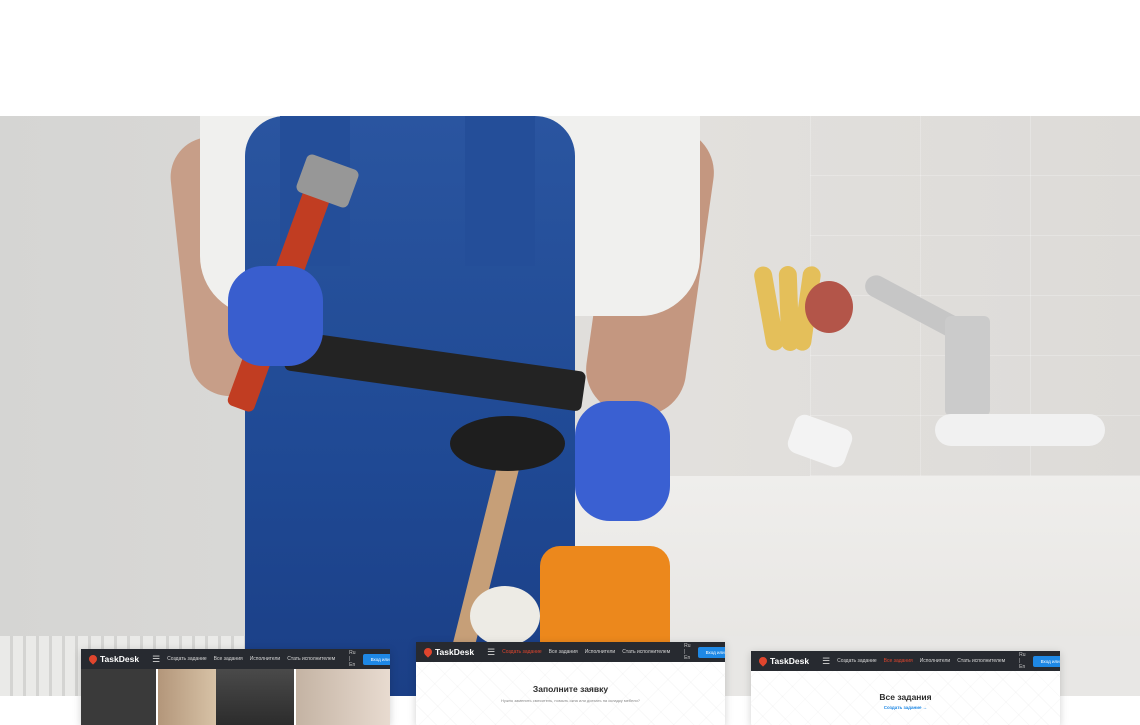 The width and height of the screenshot is (1140, 725). What do you see at coordinates (925, 707) in the screenshot?
I see `arrow-right-icon: →` at bounding box center [925, 707].